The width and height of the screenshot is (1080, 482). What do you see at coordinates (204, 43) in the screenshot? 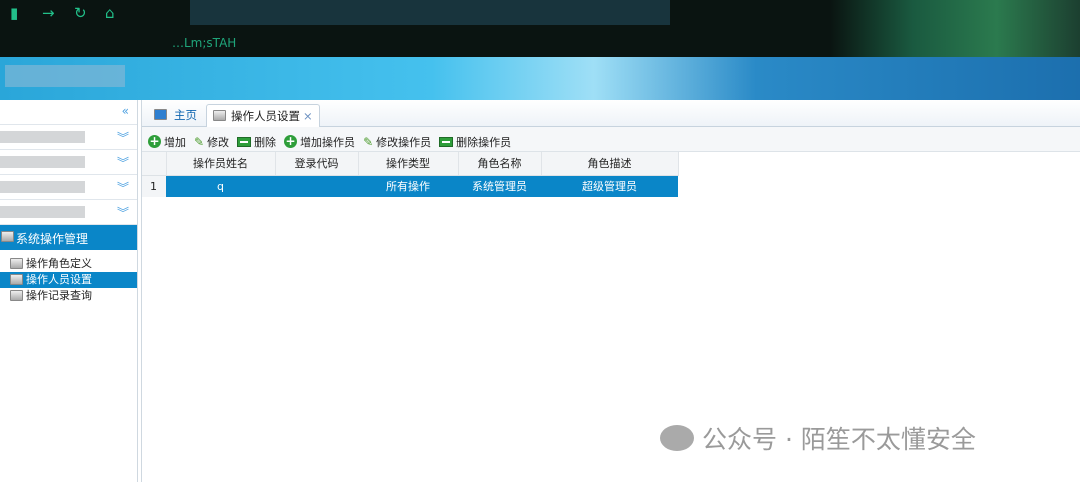
I see `brand-text: …Lm;sTAH` at bounding box center [204, 43].